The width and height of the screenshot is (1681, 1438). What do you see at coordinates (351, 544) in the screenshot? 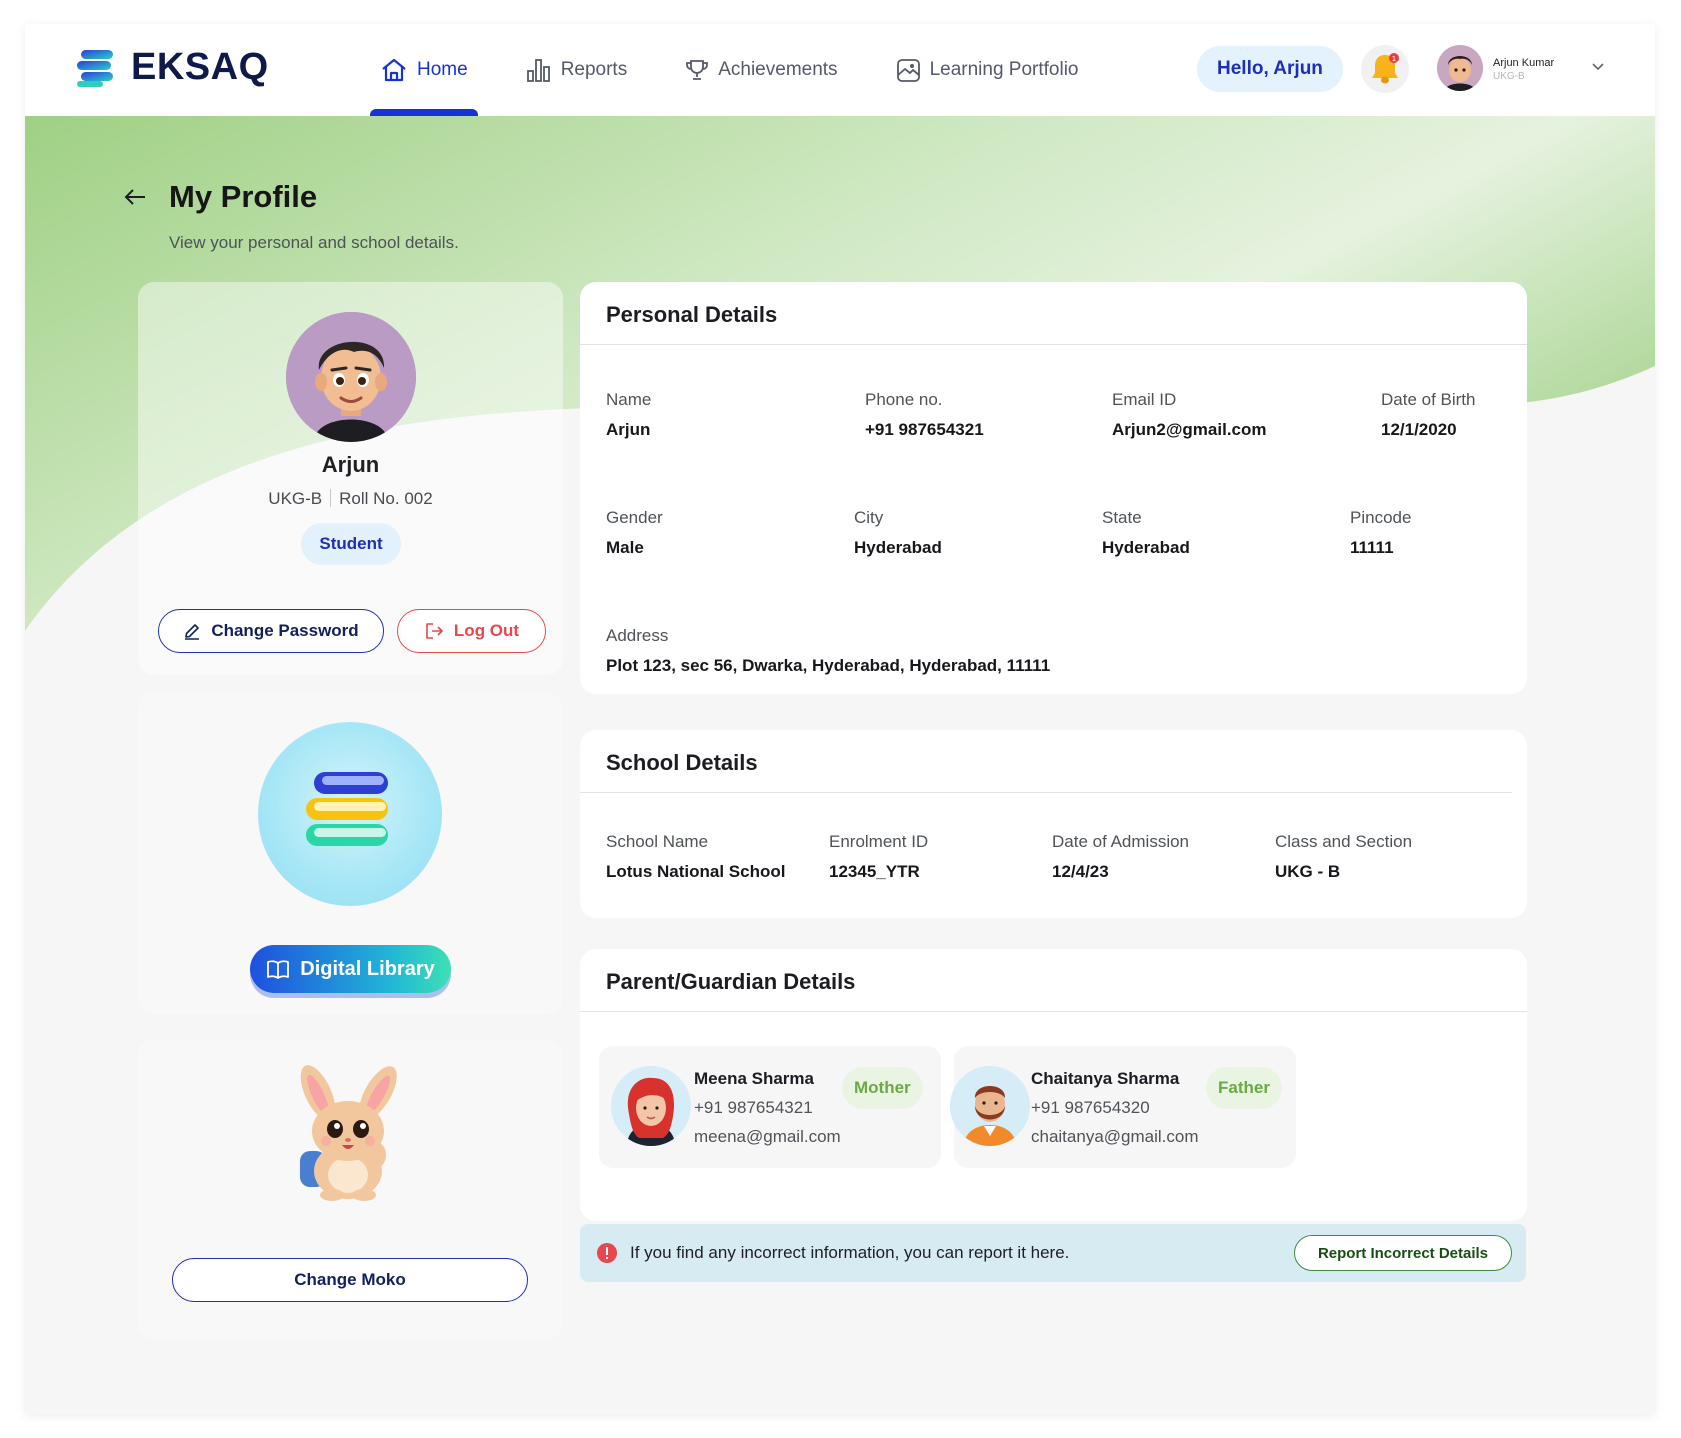
I see `role-badge: Student` at bounding box center [351, 544].